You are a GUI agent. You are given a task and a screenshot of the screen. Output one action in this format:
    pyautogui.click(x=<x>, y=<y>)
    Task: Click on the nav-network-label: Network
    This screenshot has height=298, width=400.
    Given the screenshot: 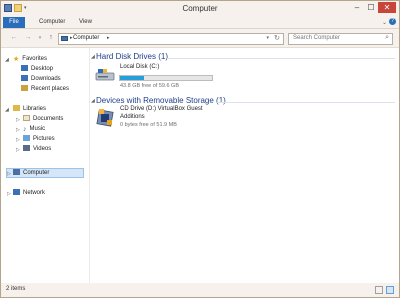 What is the action you would take?
    pyautogui.click(x=34, y=193)
    